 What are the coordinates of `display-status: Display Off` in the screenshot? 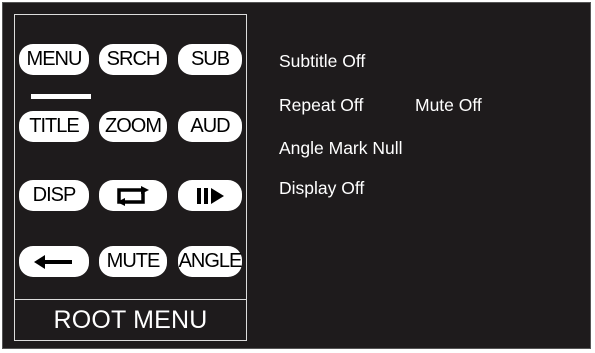 It's located at (322, 188).